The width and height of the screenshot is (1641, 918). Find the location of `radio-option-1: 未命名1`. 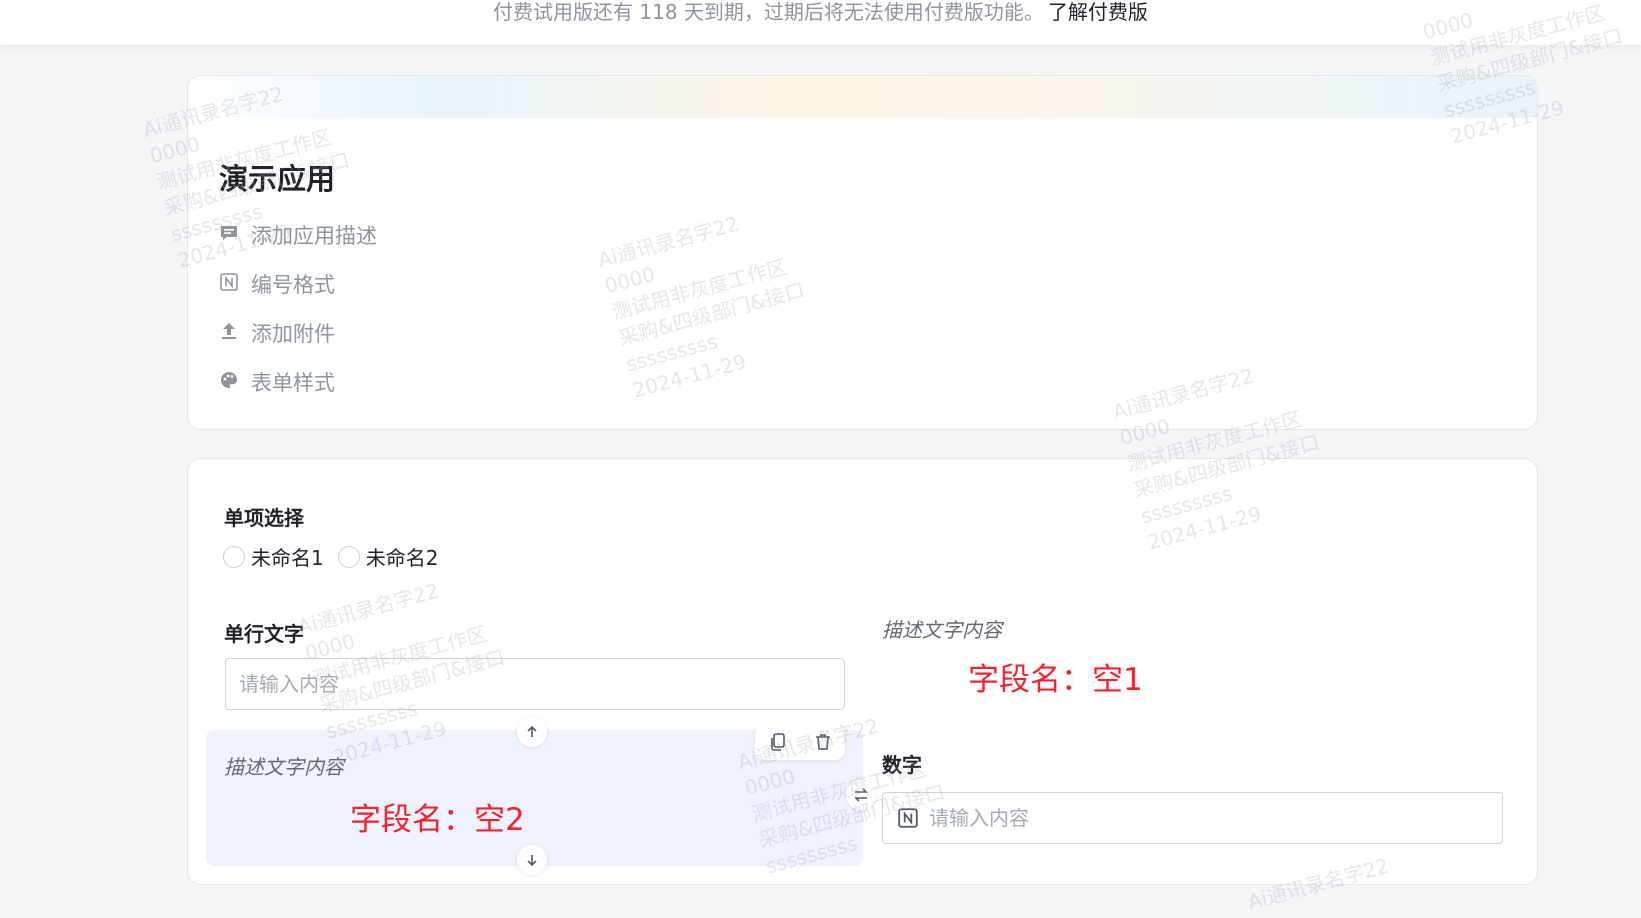

radio-option-1: 未命名1 is located at coordinates (273, 556).